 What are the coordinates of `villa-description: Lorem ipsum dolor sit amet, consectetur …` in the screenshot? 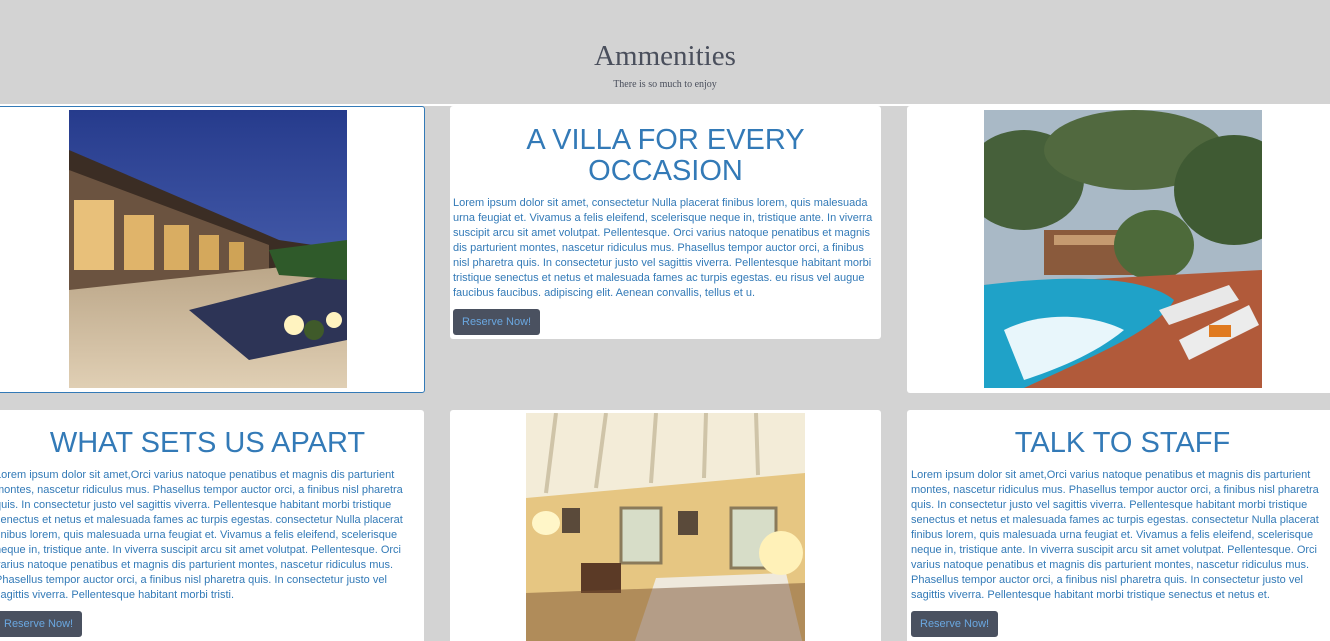 It's located at (663, 248).